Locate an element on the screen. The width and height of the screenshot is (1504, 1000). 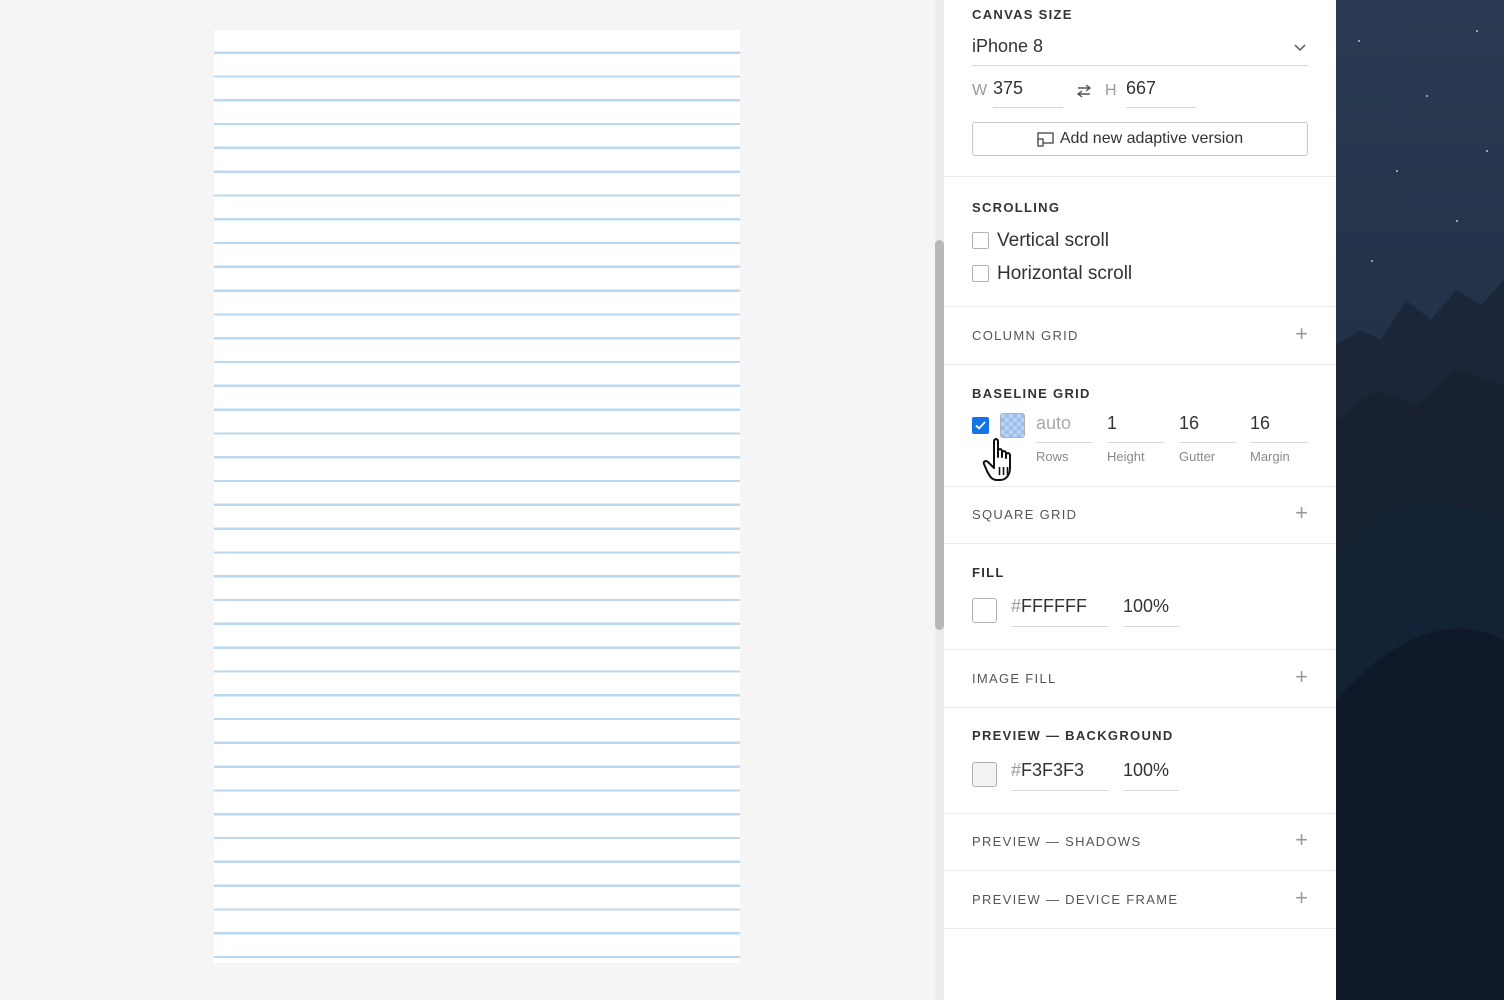
fill-opacity-value: 100% is located at coordinates (1146, 606).